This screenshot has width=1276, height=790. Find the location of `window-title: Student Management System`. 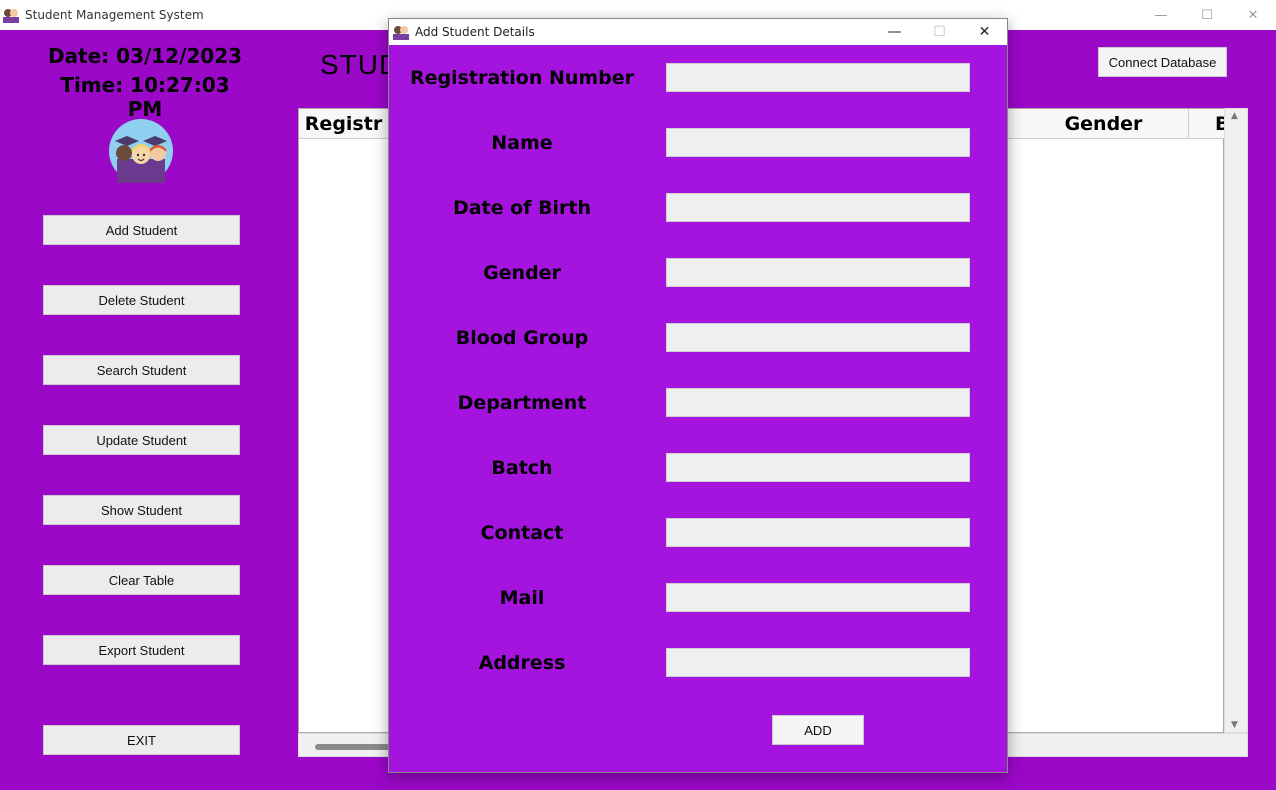

window-title: Student Management System is located at coordinates (114, 15).